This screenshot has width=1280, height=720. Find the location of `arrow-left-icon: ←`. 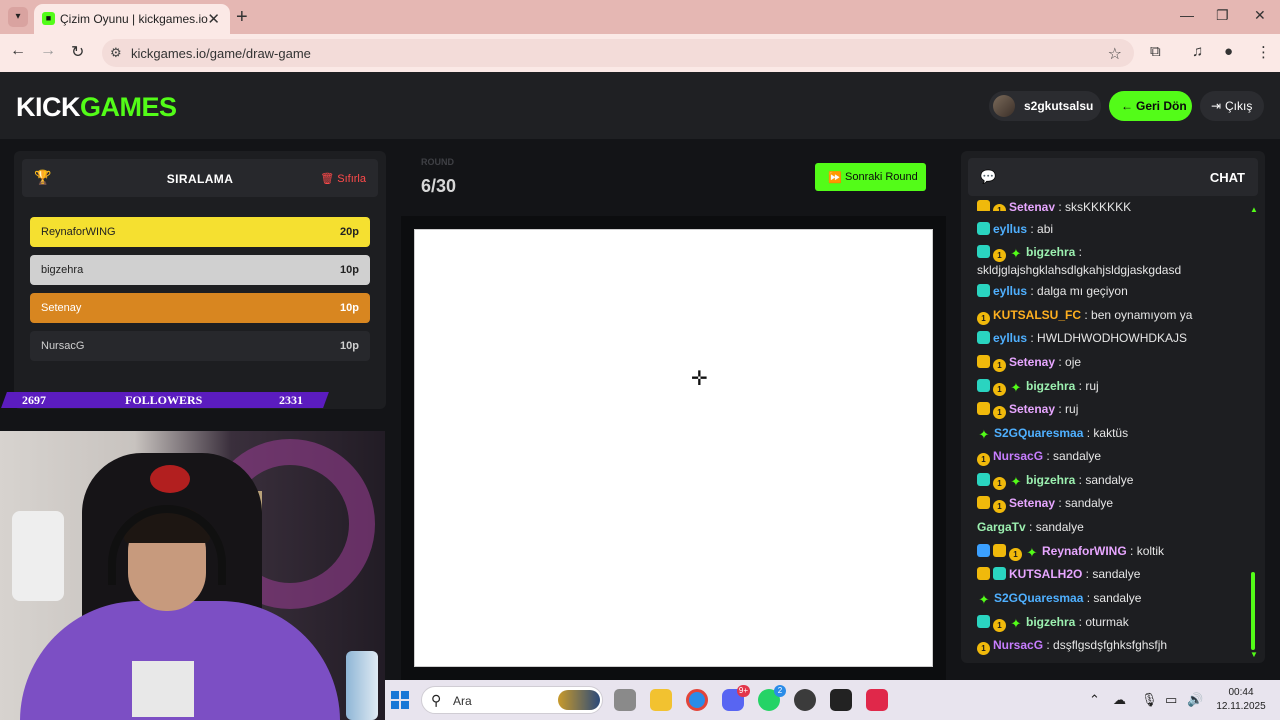

arrow-left-icon: ← is located at coordinates (1127, 106).